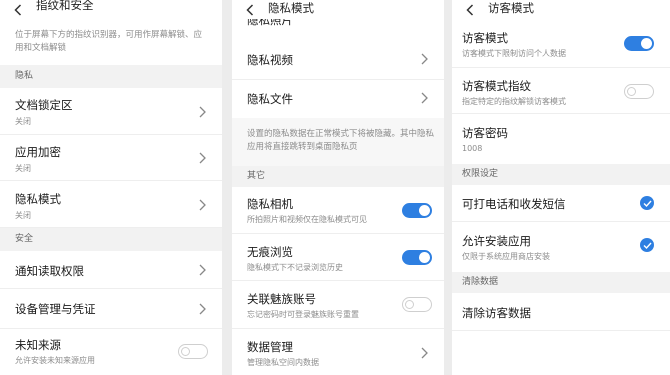  What do you see at coordinates (514, 101) in the screenshot?
I see `row-subtitle: 指定特定的指纹解锁访客模式` at bounding box center [514, 101].